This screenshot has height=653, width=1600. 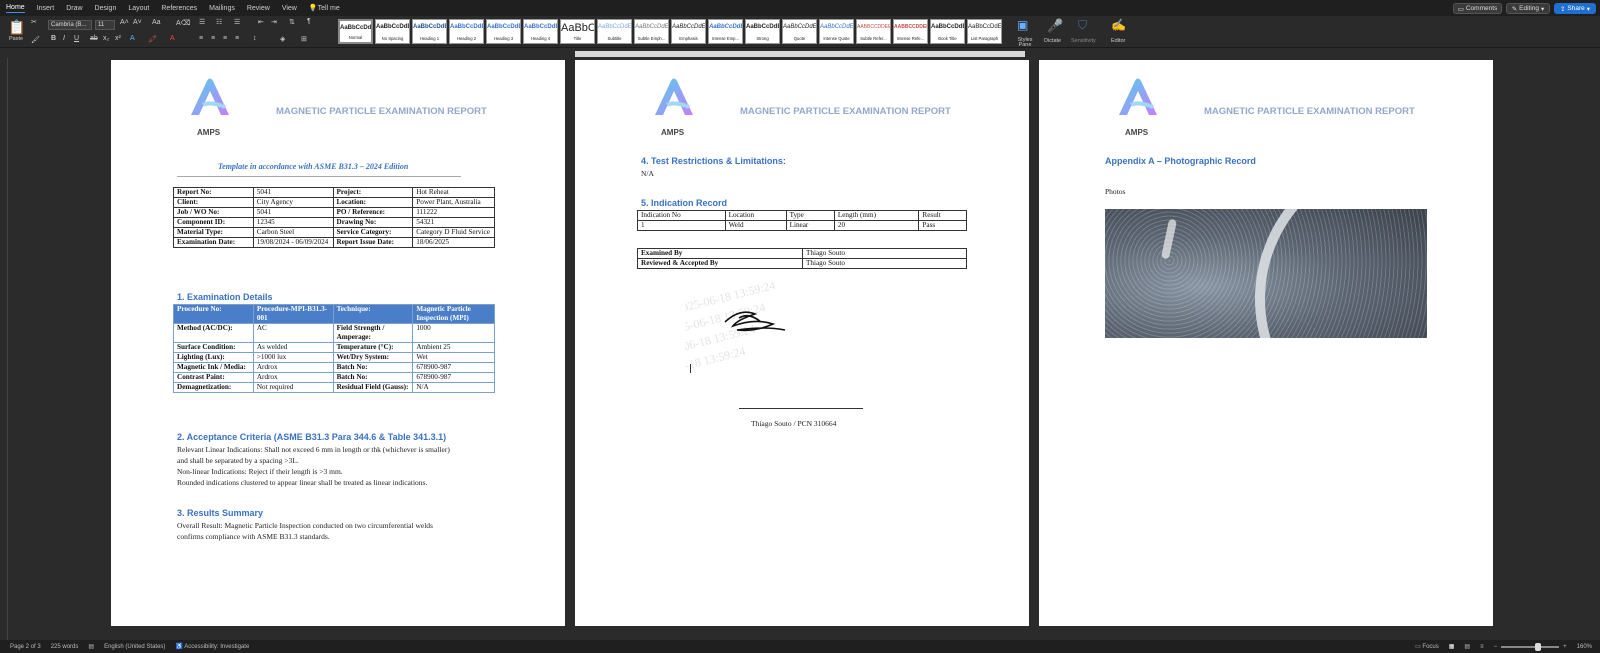 What do you see at coordinates (74, 8) in the screenshot?
I see `tab-draw: Draw` at bounding box center [74, 8].